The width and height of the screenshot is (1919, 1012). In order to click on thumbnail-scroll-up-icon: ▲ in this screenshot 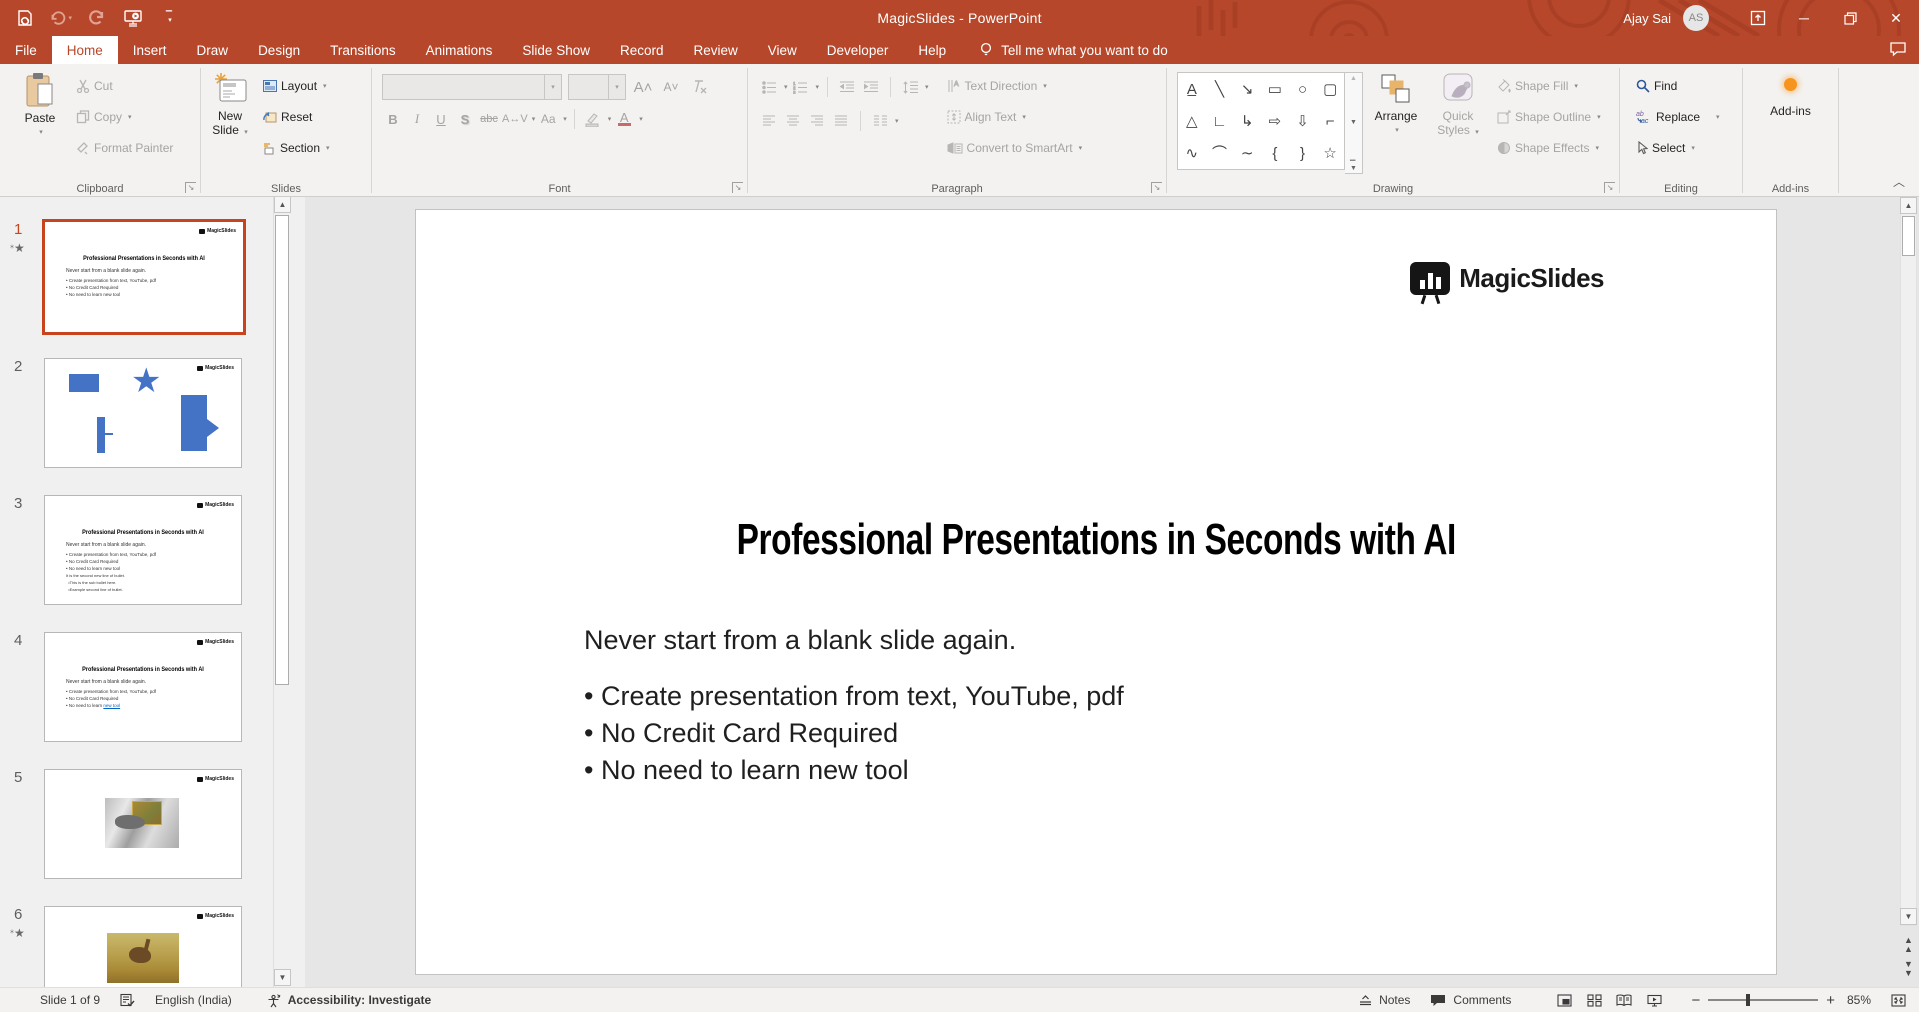, I will do `click(282, 204)`.